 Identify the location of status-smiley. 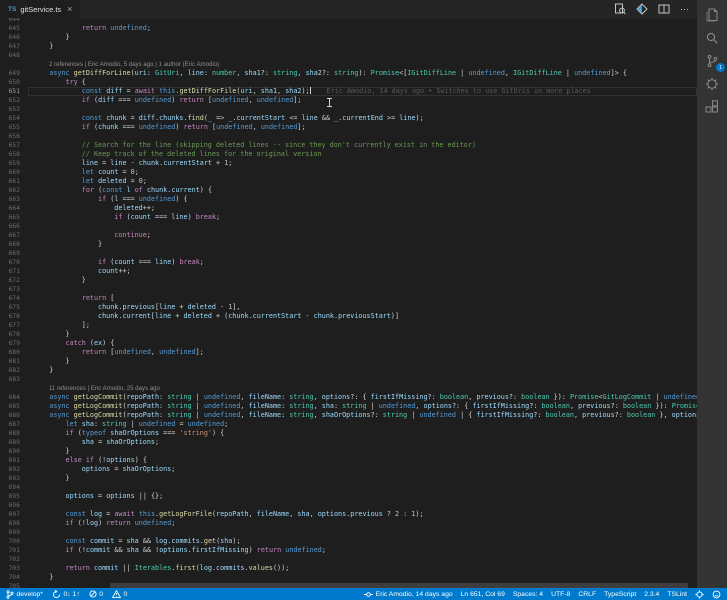
(716, 594).